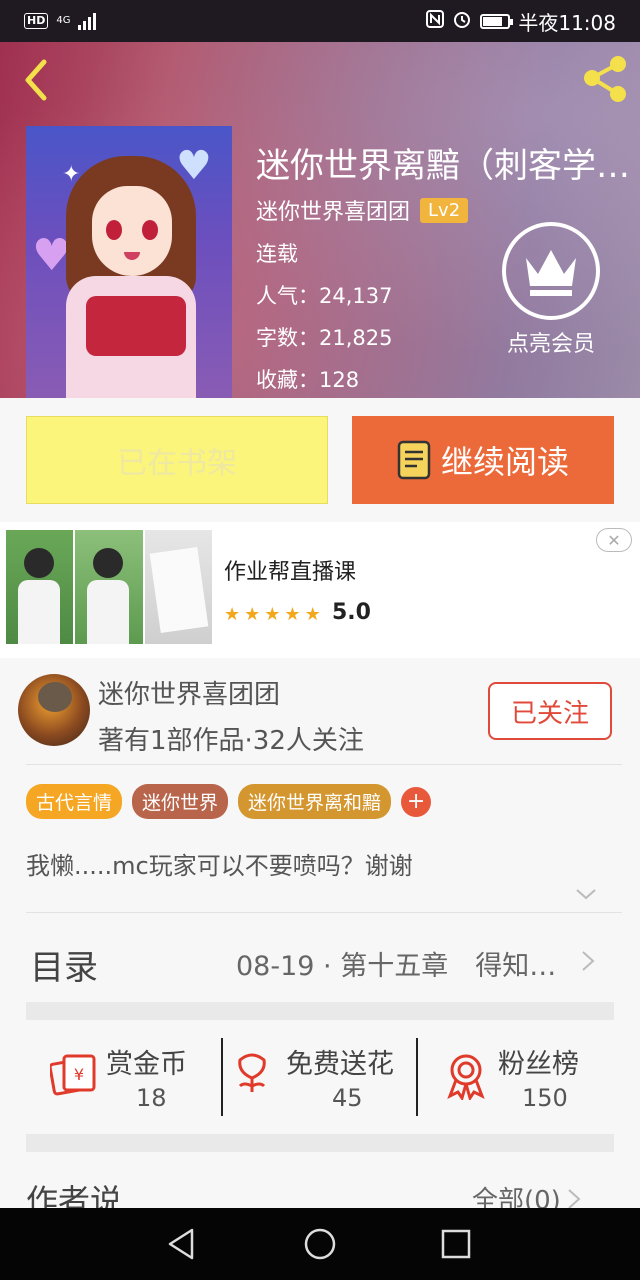 This screenshot has height=1280, width=640. I want to click on ad-image, so click(109, 587).